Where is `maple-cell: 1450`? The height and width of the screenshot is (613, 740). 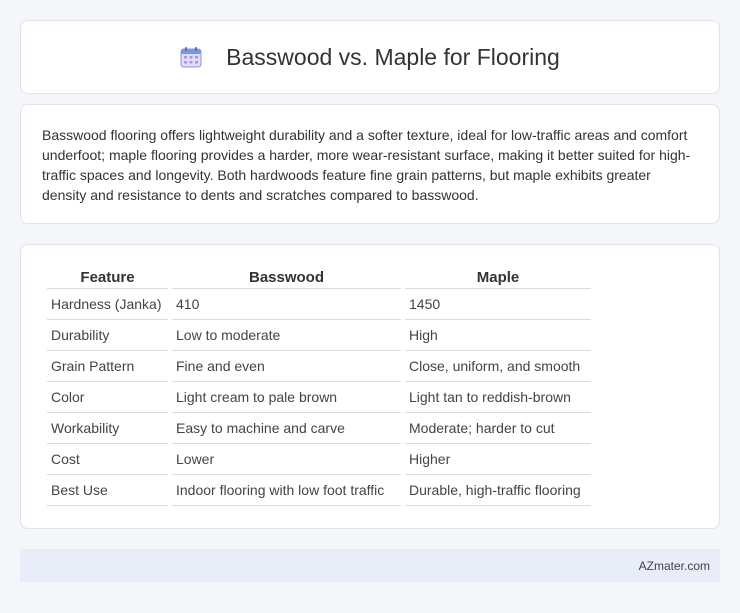 maple-cell: 1450 is located at coordinates (498, 304).